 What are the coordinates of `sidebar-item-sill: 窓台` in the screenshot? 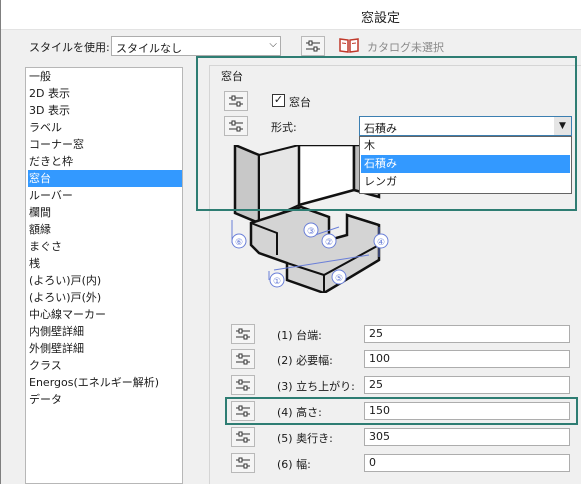 It's located at (105, 178).